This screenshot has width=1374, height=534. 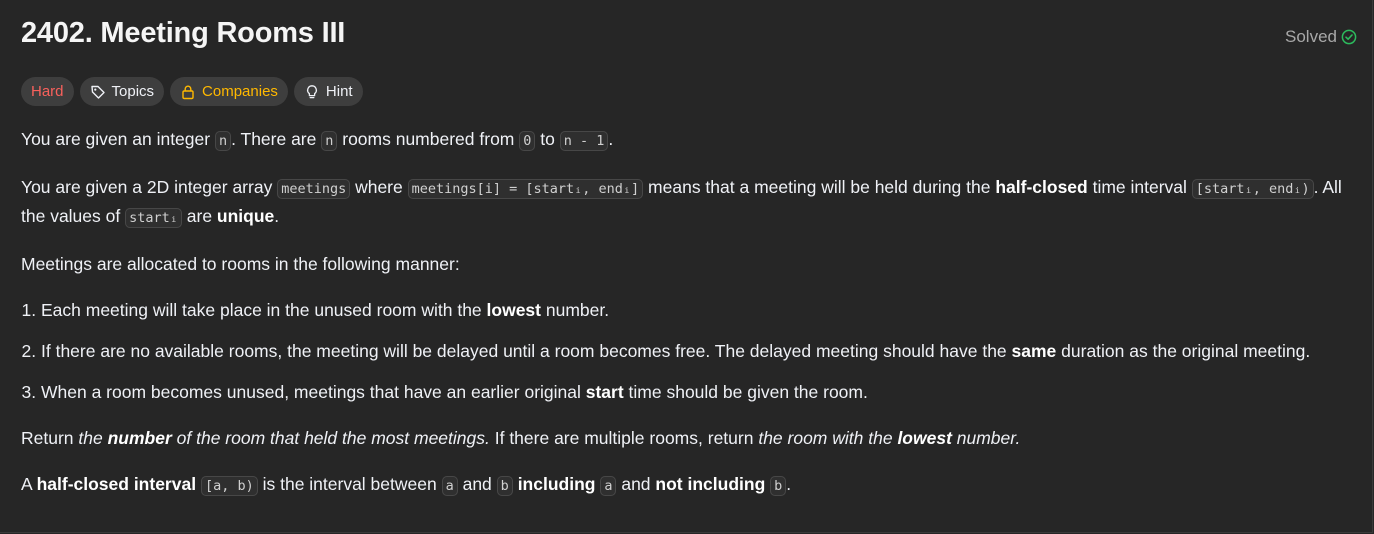 I want to click on text: If there are multiple rooms, return, so click(x=624, y=438).